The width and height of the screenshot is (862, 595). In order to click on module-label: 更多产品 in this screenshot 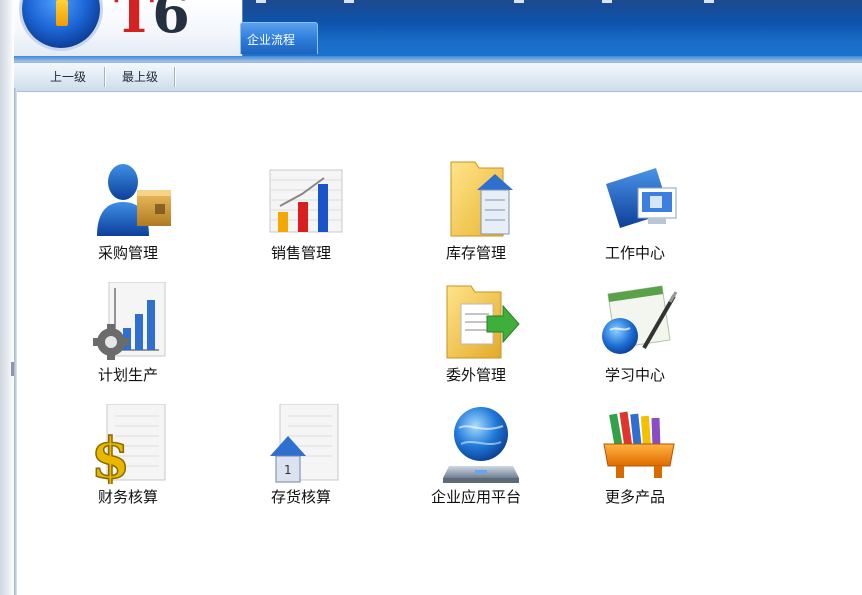, I will do `click(634, 497)`.